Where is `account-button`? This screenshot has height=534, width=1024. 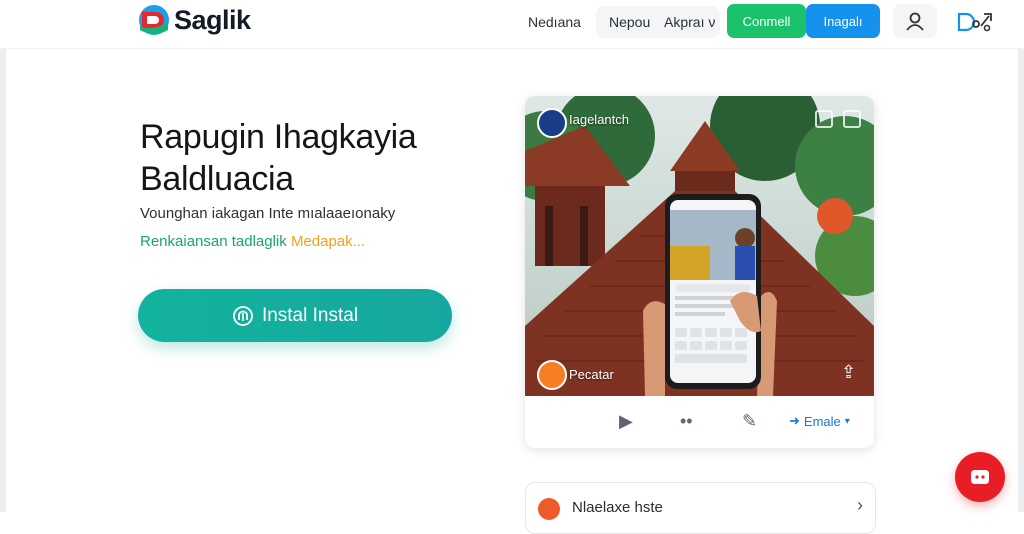
account-button is located at coordinates (915, 21).